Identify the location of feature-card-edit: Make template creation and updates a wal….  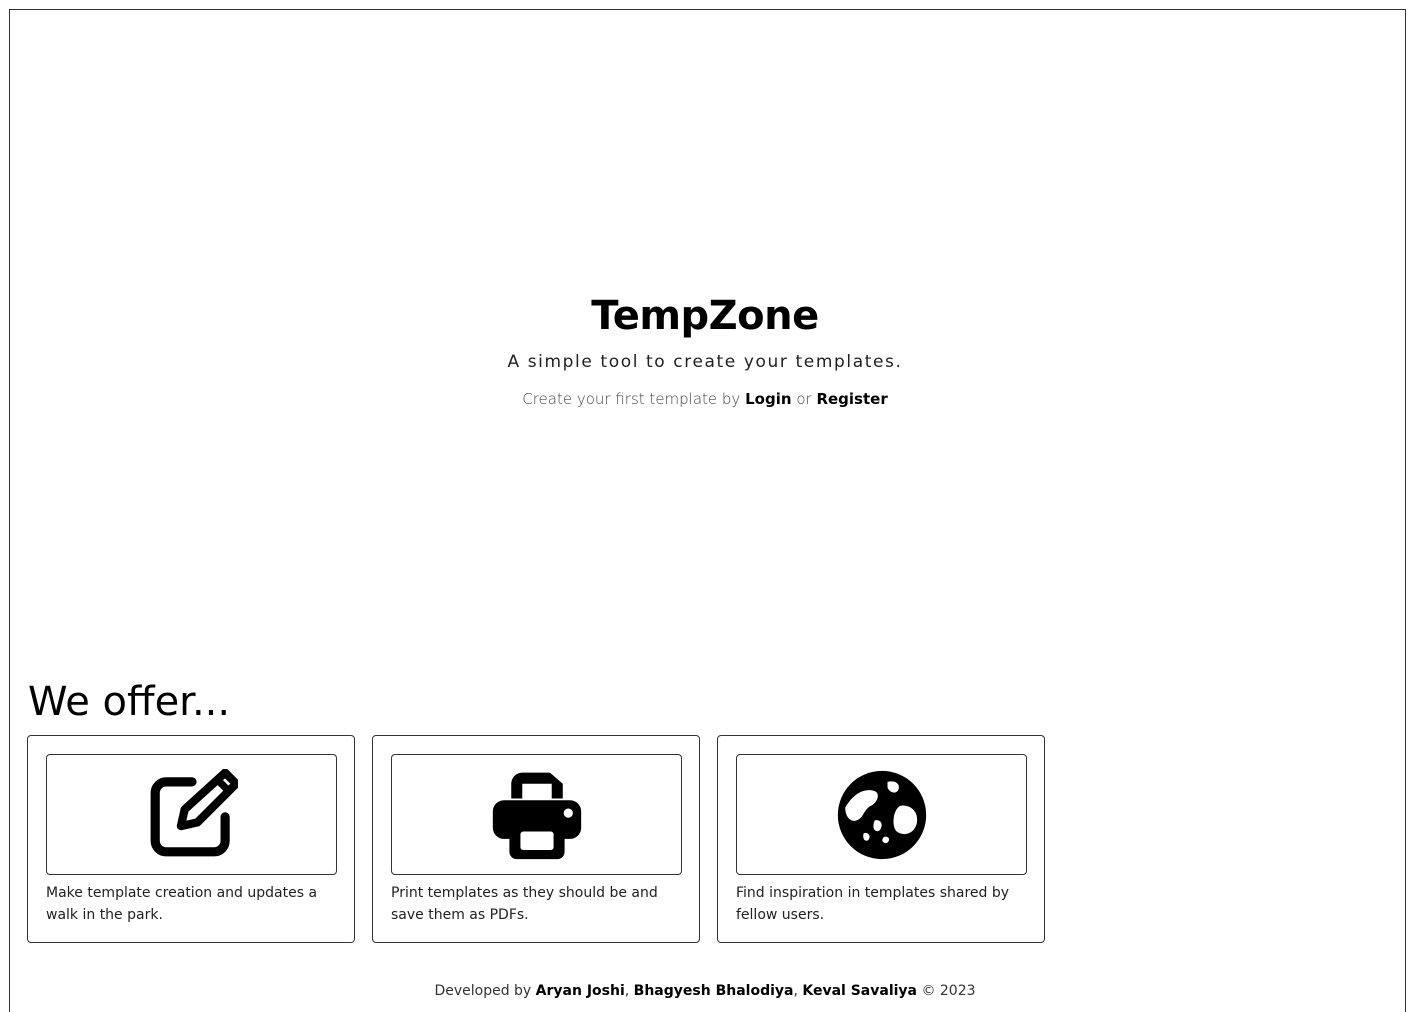
(191, 839).